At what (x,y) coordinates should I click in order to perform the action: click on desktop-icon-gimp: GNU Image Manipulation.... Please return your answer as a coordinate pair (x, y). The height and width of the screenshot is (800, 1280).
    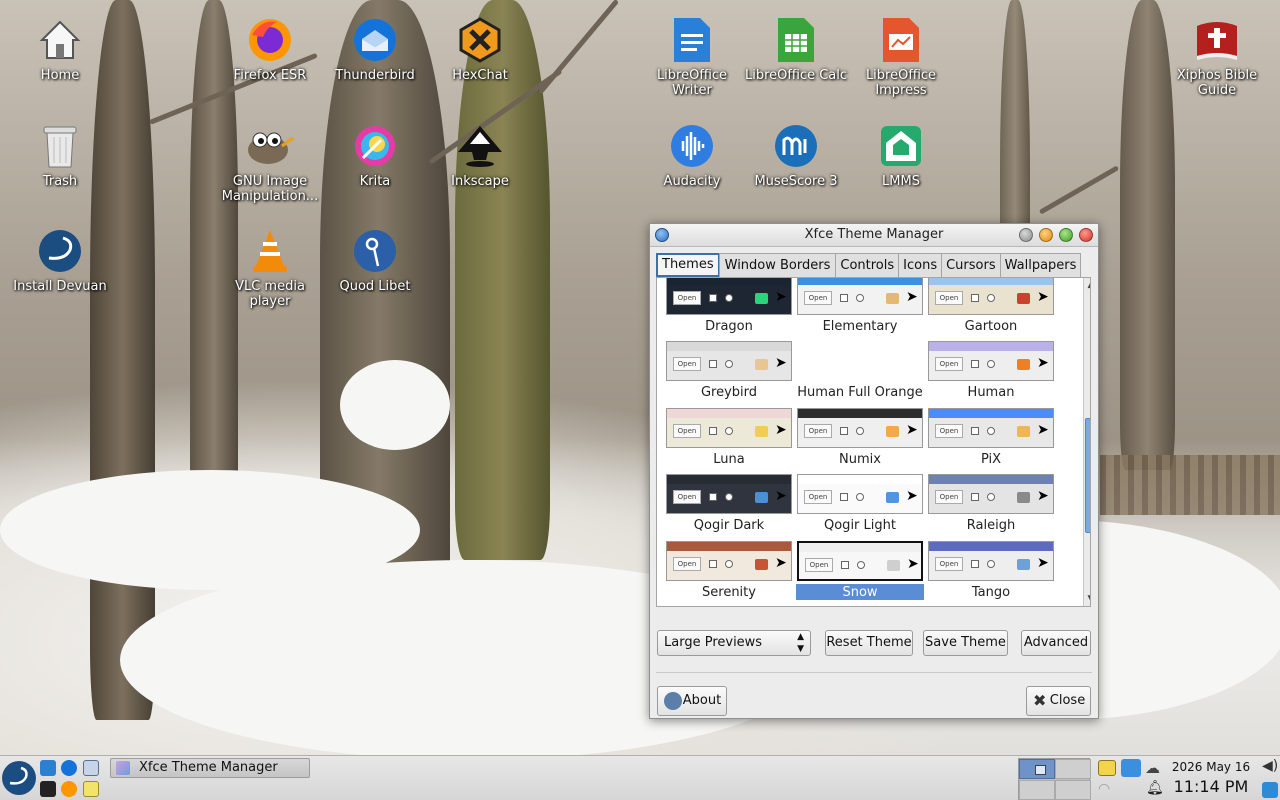
    Looking at the image, I should click on (270, 163).